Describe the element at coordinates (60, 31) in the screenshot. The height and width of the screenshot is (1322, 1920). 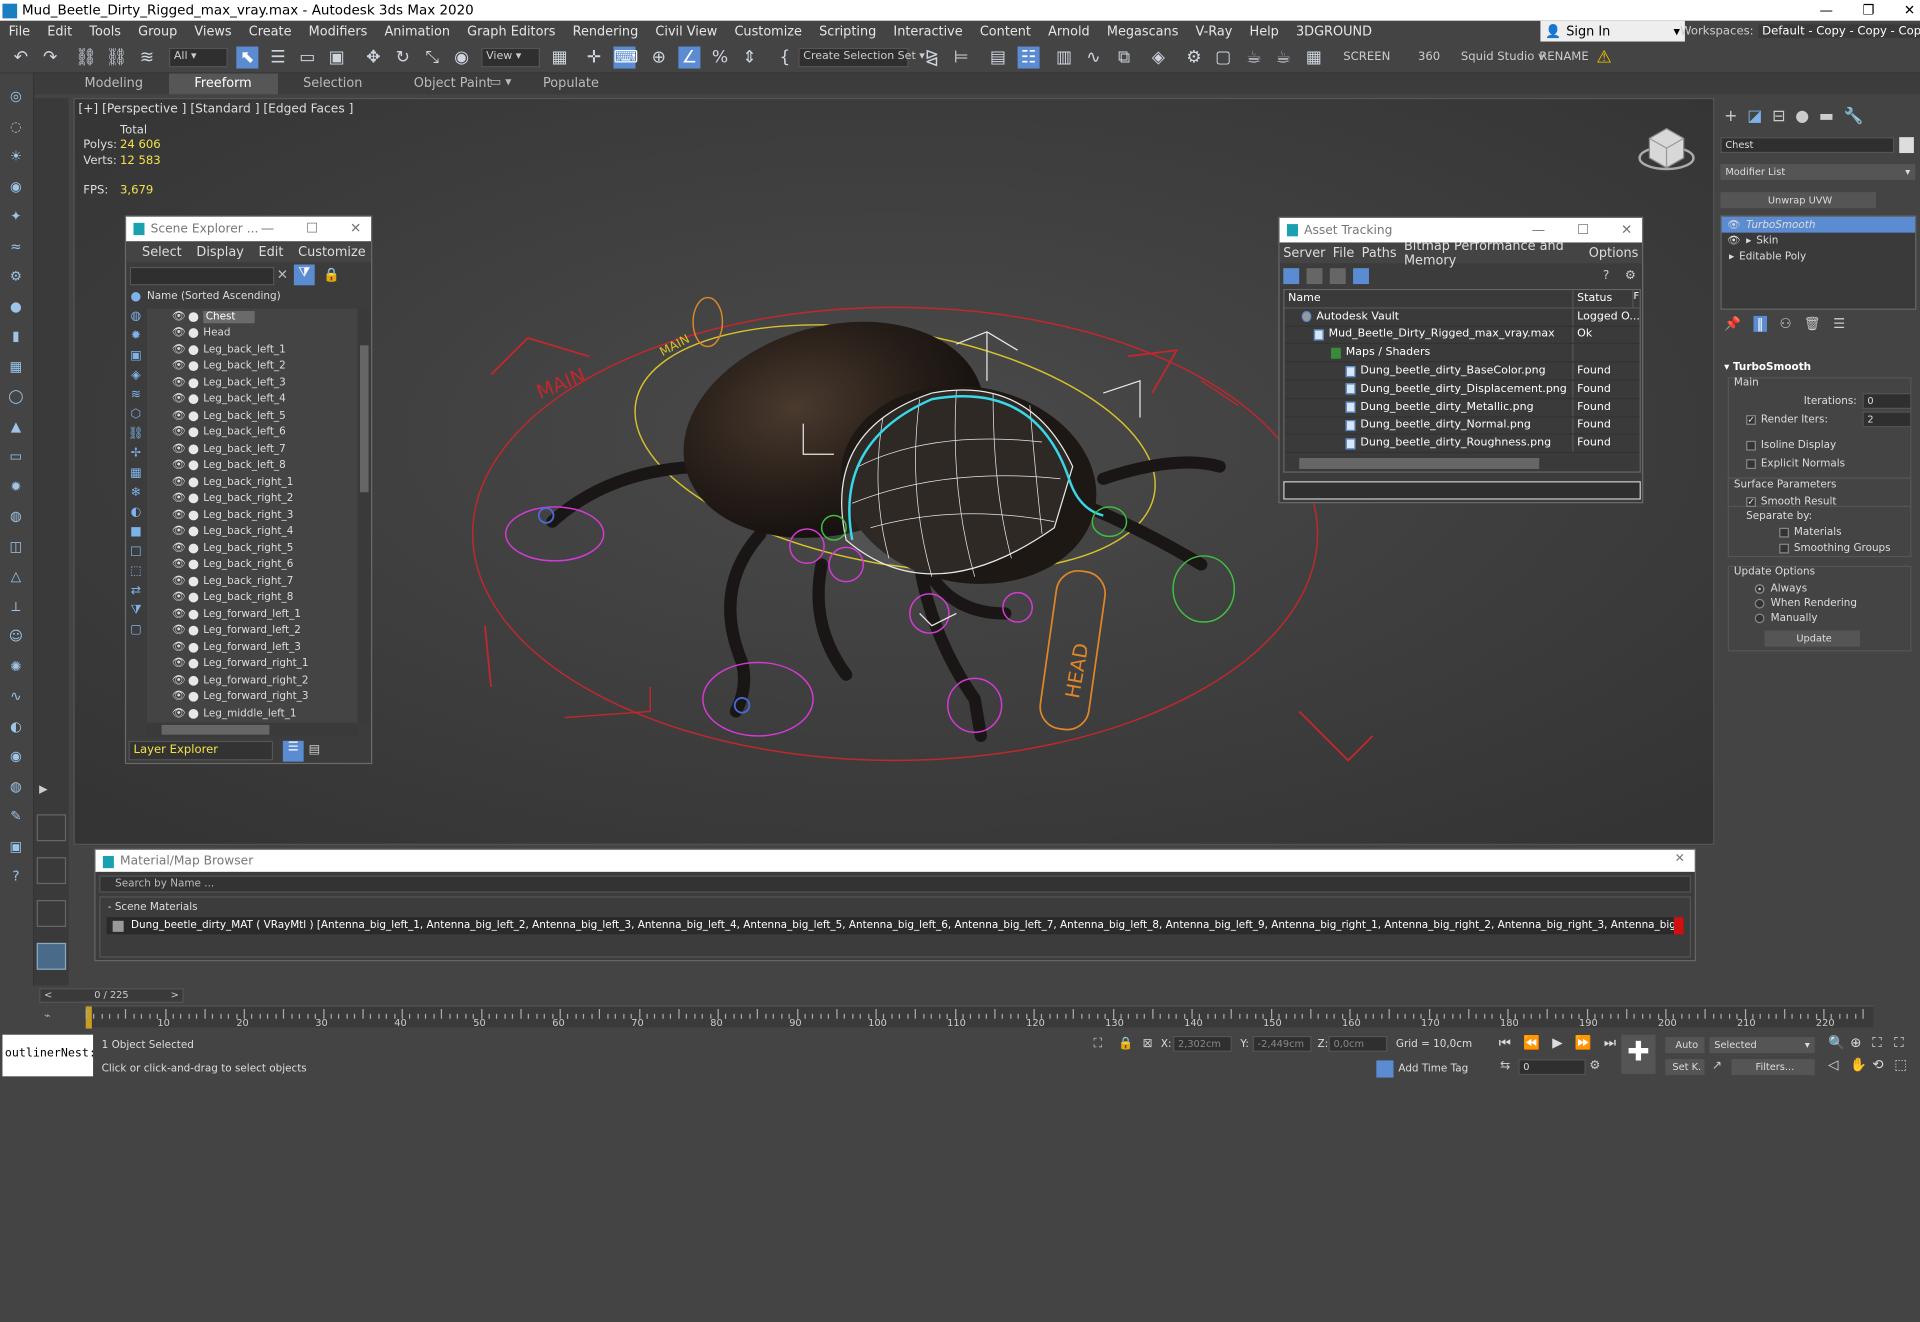
I see `menu-edit: Edit` at that location.